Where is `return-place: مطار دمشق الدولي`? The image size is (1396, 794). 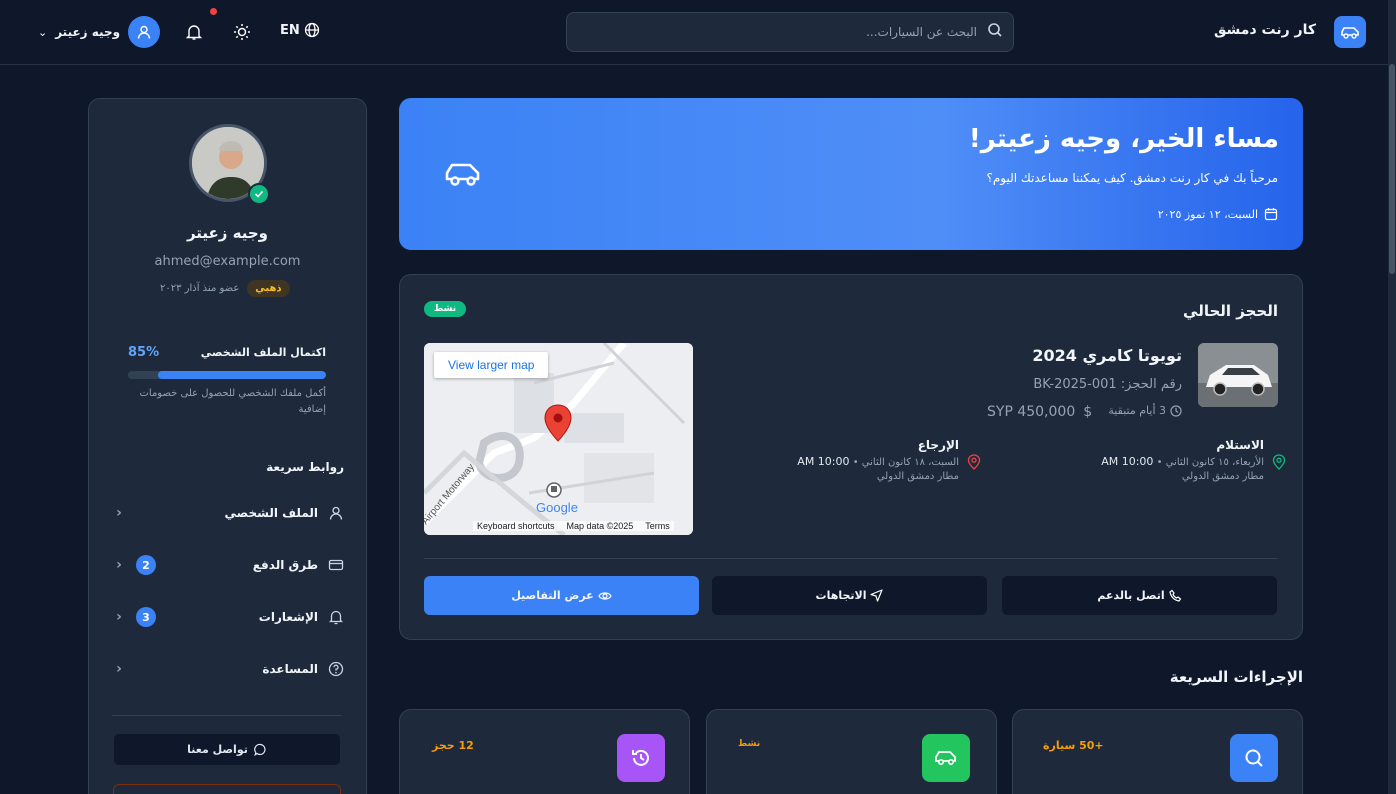
return-place: مطار دمشق الدولي is located at coordinates (917, 476).